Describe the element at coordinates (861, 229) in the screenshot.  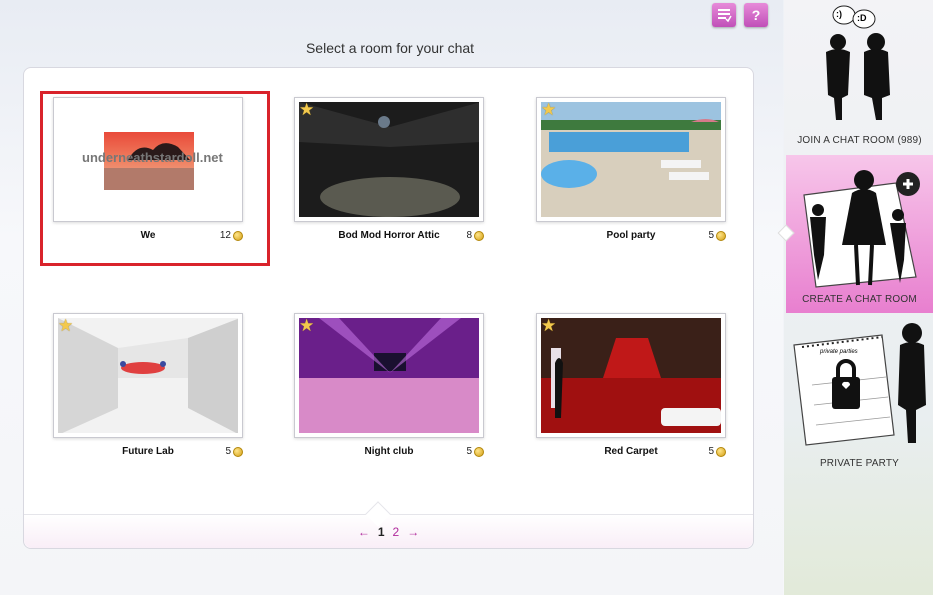
I see `create-chat-illustration` at that location.